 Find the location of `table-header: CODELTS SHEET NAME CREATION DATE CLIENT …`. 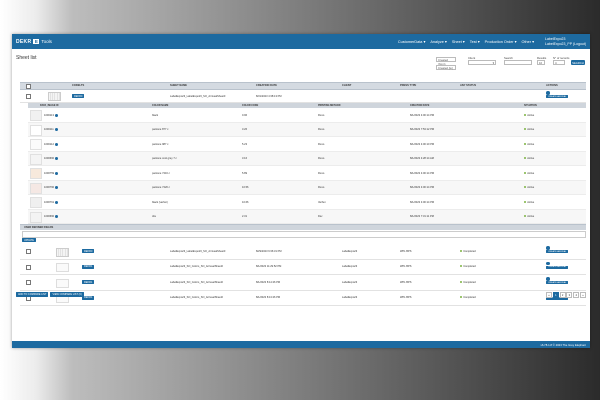

table-header: CODELTS SHEET NAME CREATION DATE CLIENT … is located at coordinates (303, 86).